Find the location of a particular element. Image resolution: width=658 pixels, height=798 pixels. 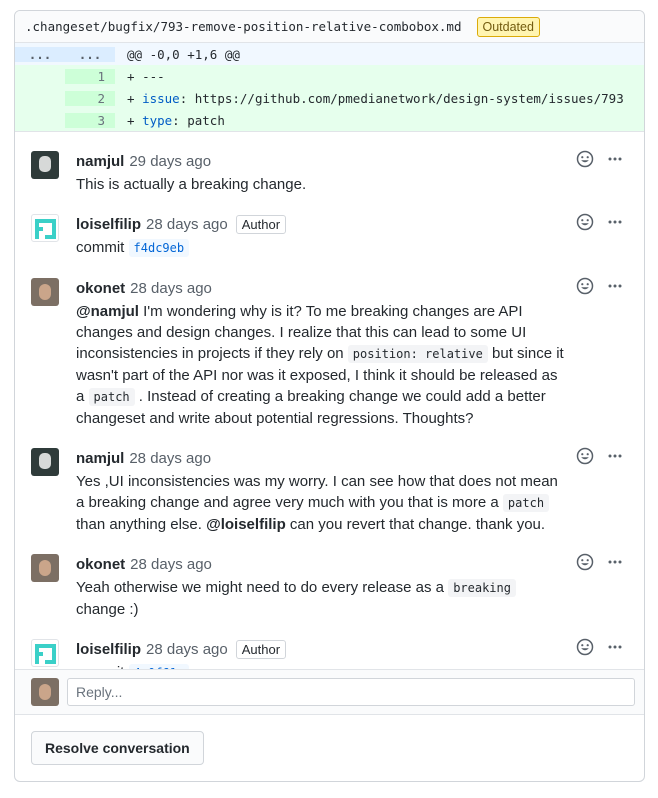

comment-meta: namjul 29 days ago is located at coordinates (322, 161).